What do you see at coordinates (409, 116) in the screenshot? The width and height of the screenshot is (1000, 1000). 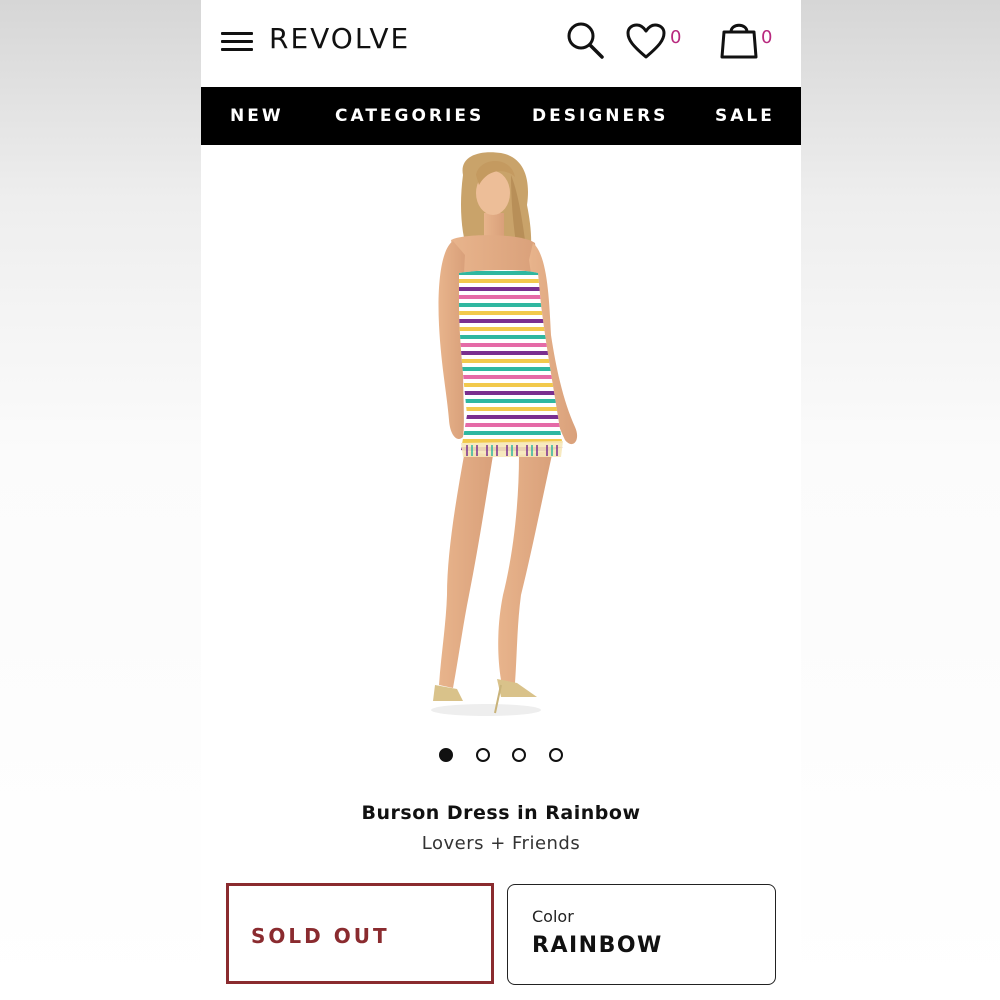 I see `nav-item-categories: CATEGORIES` at bounding box center [409, 116].